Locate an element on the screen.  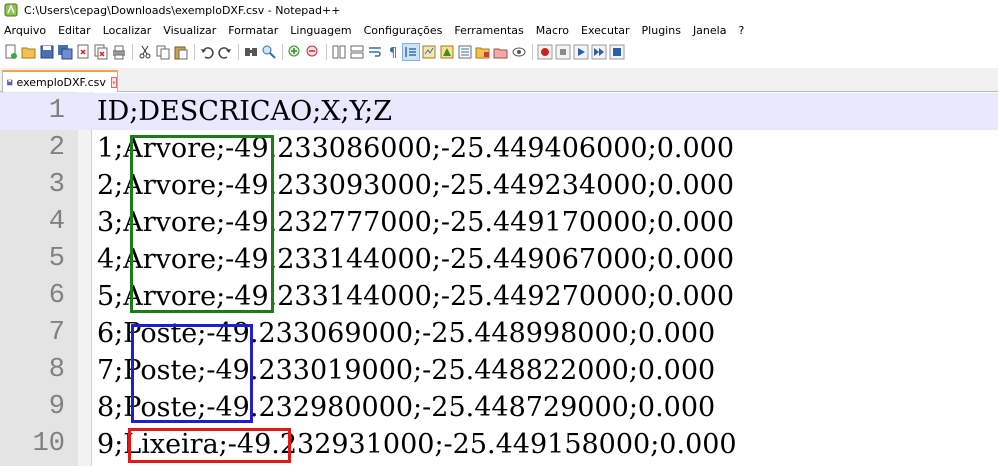
menu-linguagem: Linguagem is located at coordinates (320, 30).